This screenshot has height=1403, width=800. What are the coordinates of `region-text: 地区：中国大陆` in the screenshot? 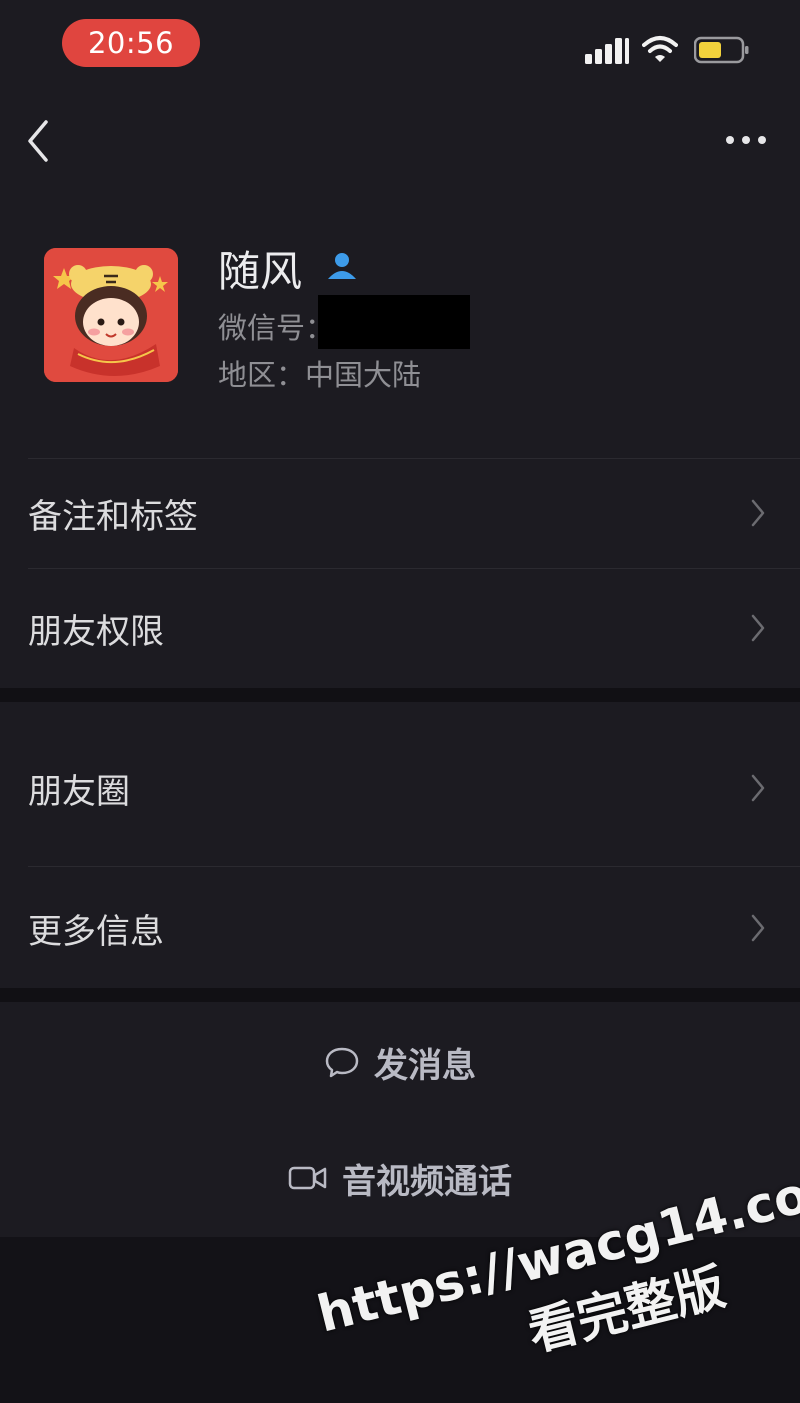 It's located at (320, 375).